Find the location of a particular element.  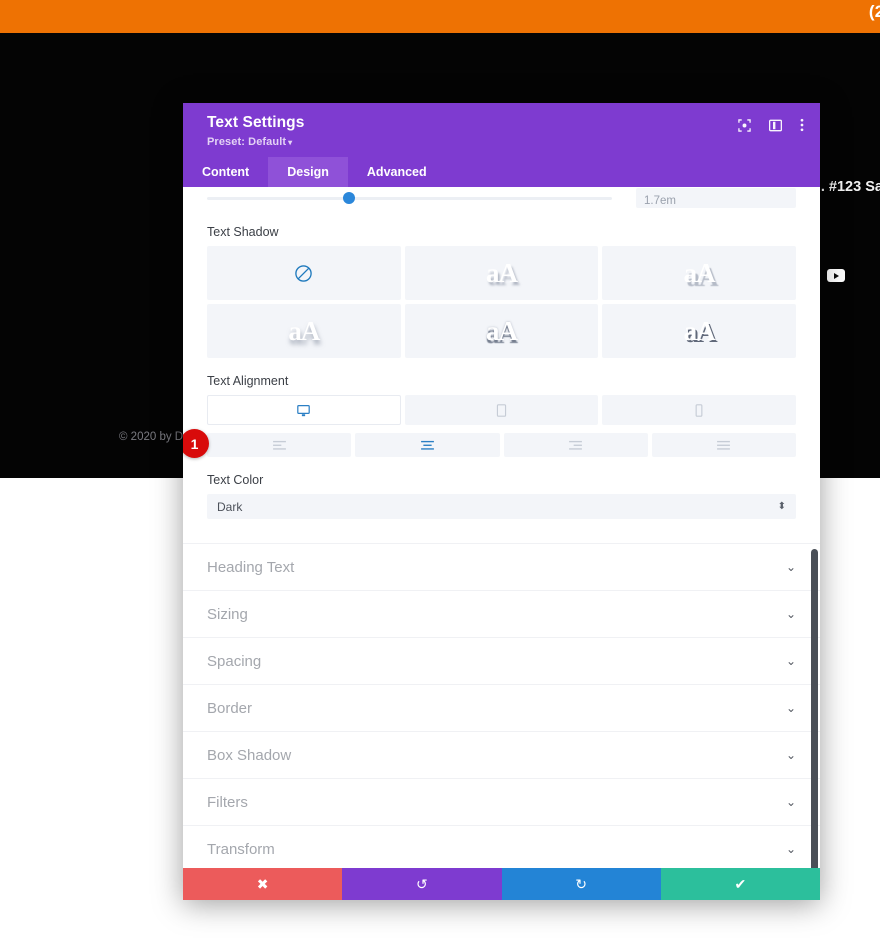

save-button: ✔ is located at coordinates (740, 884).